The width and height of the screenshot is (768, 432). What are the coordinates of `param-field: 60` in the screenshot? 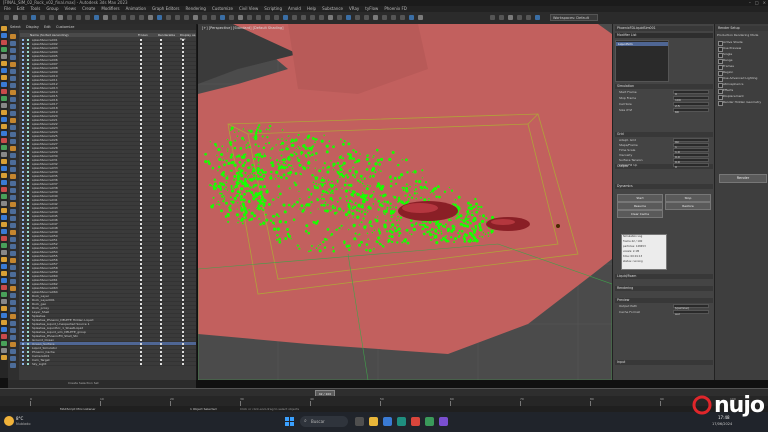 It's located at (691, 111).